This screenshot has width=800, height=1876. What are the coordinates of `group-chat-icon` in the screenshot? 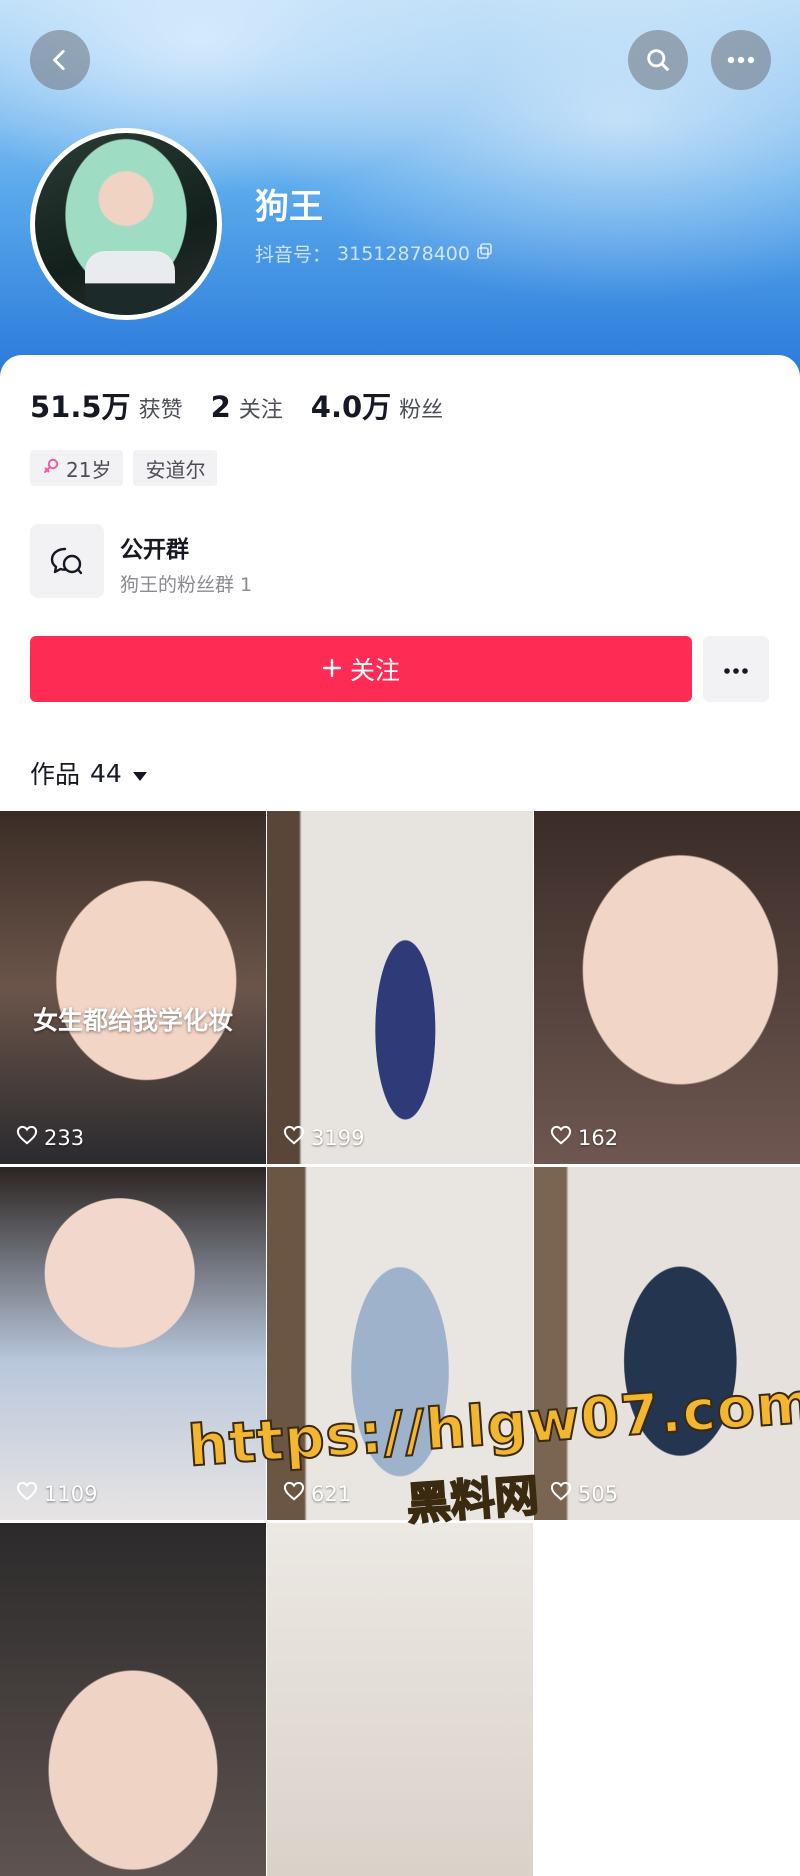 It's located at (67, 561).